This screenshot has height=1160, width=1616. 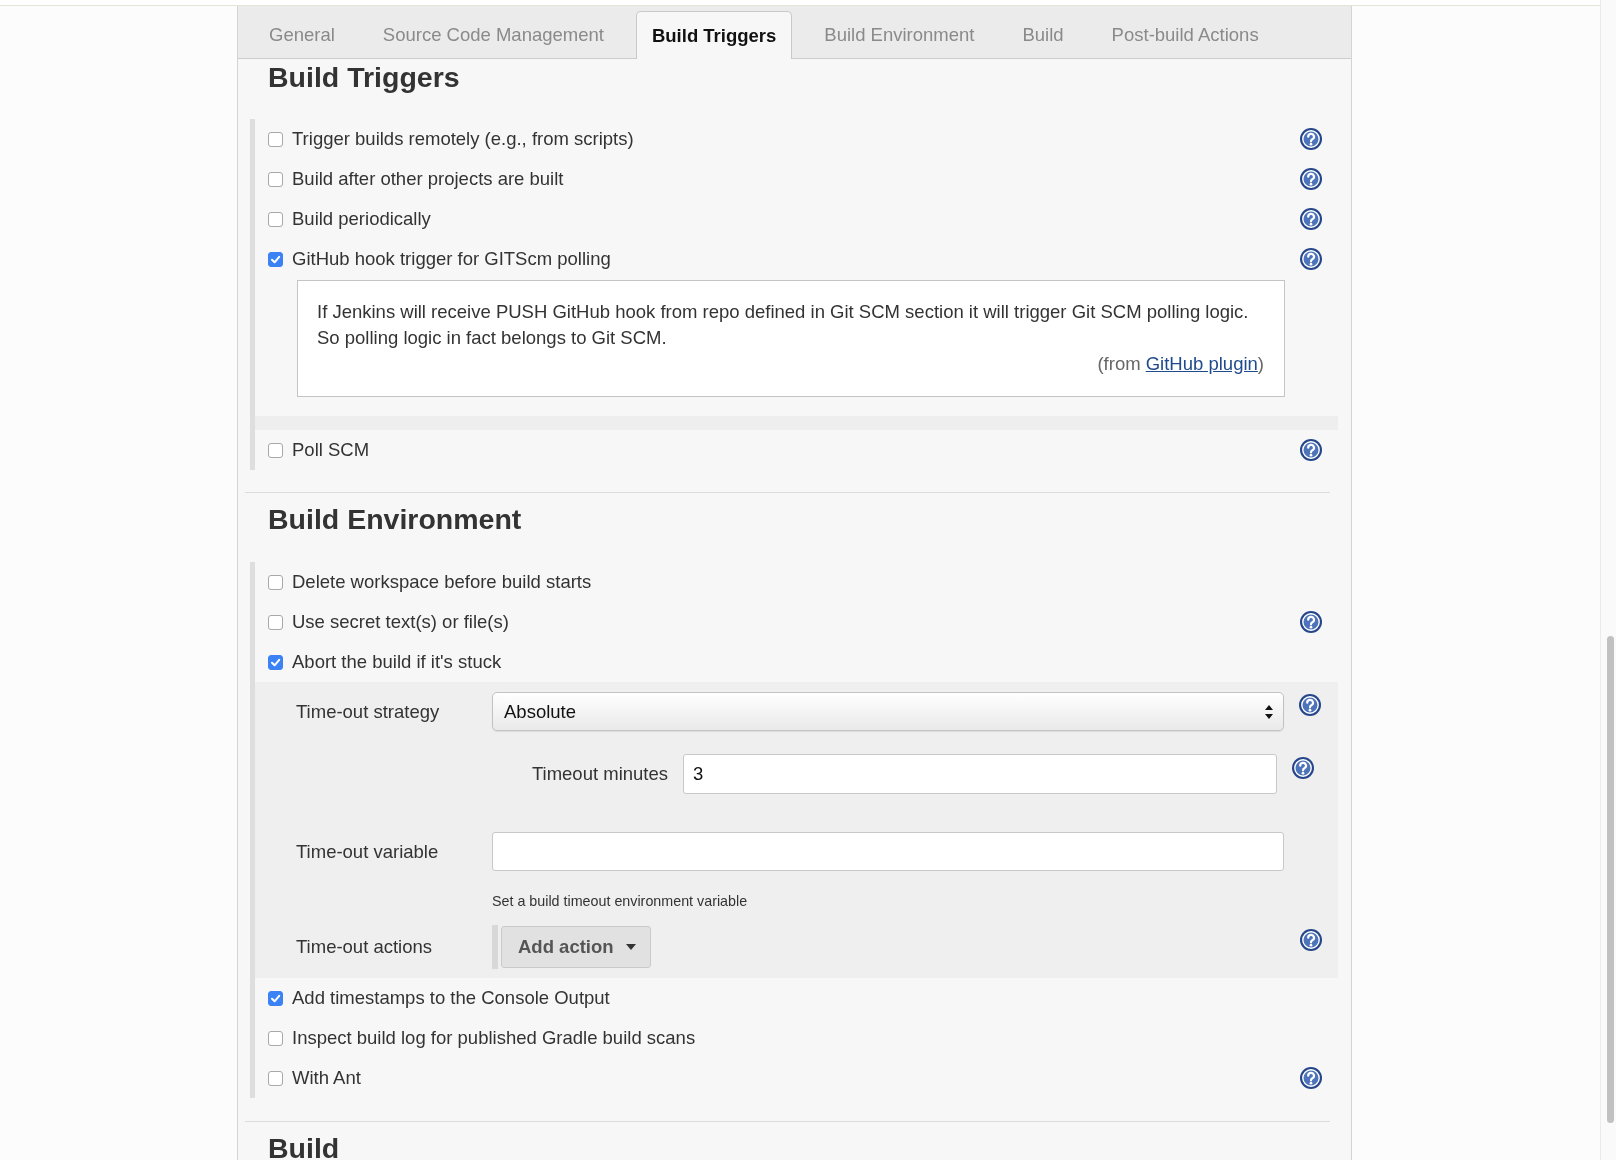 I want to click on text-input-field, so click(x=888, y=851).